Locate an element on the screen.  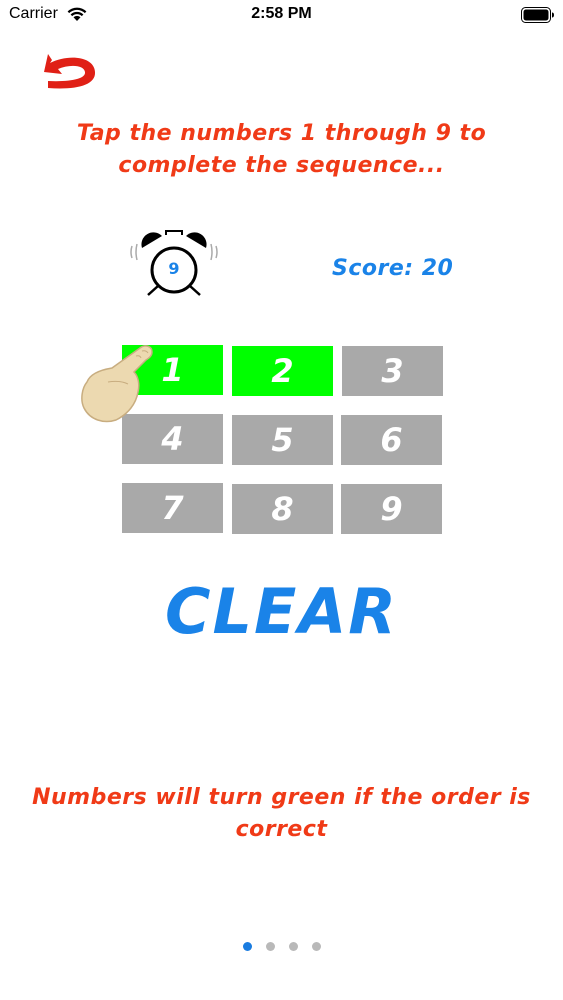
number-cell-4: 4 is located at coordinates (172, 439).